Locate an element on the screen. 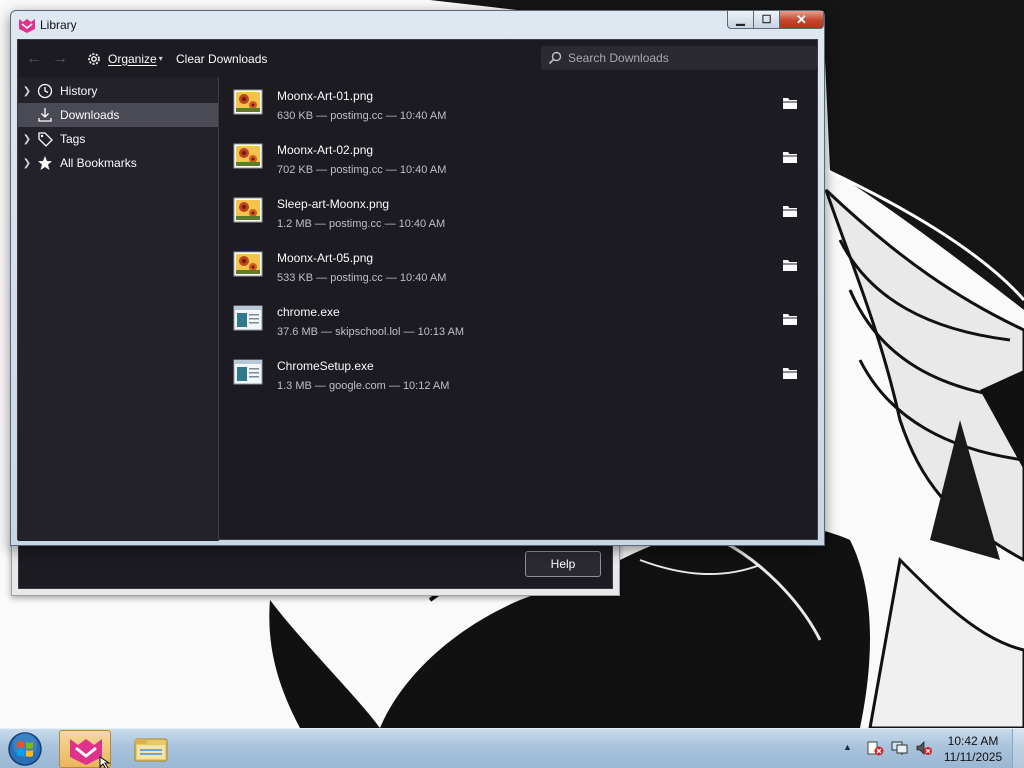 This screenshot has height=768, width=1024. windows-logo-icon is located at coordinates (25, 749).